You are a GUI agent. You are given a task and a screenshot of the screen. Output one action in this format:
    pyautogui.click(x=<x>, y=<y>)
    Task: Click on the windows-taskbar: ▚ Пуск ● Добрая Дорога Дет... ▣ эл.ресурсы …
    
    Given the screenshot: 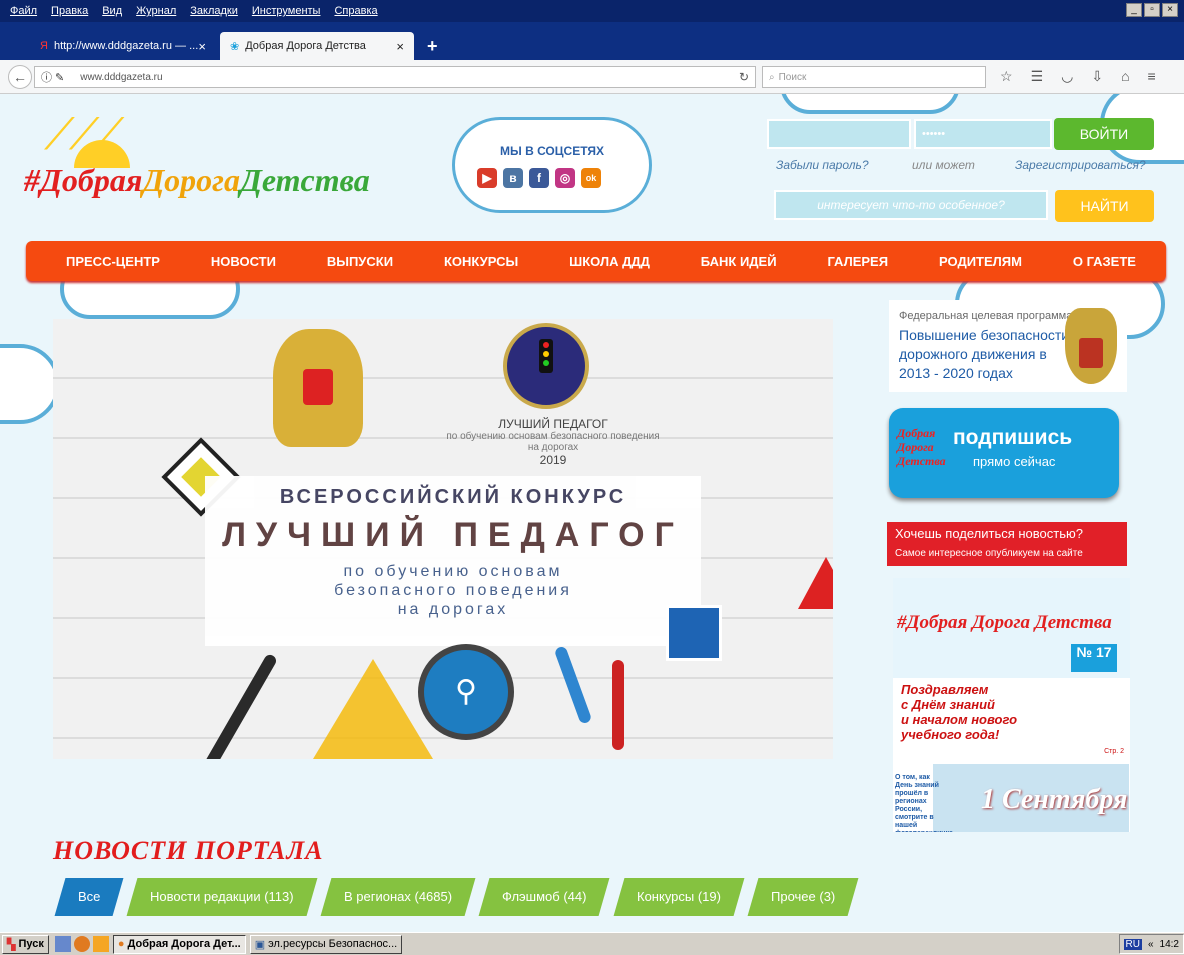 What is the action you would take?
    pyautogui.click(x=592, y=943)
    